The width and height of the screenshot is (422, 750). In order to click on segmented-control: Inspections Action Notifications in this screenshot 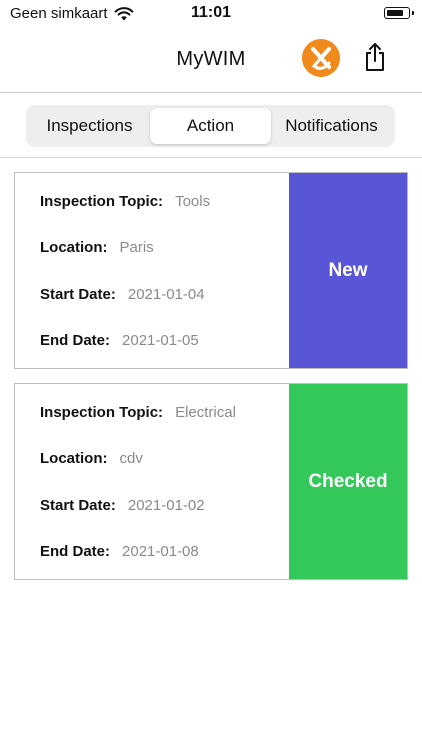, I will do `click(210, 126)`.